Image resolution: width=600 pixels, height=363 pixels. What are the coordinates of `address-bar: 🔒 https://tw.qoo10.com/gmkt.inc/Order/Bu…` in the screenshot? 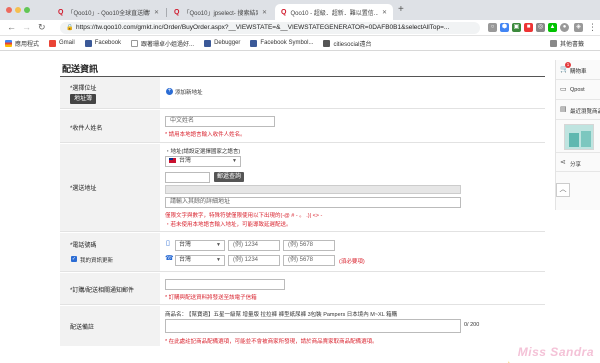 It's located at (270, 28).